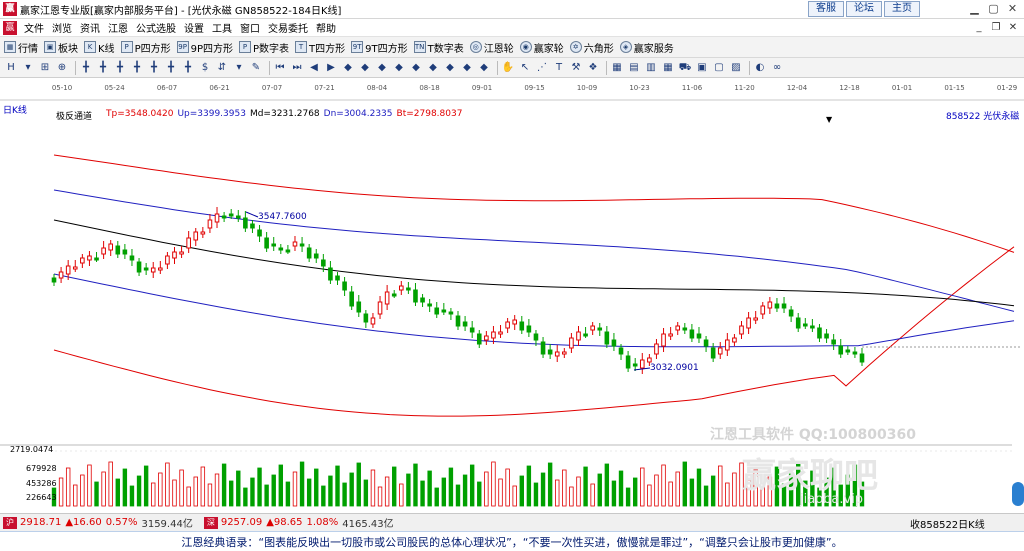 This screenshot has width=1024, height=551. I want to click on dropdown-icon: ▾, so click(28, 68).